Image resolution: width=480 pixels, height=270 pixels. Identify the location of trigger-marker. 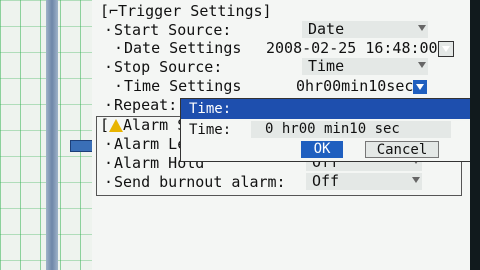
(82, 146).